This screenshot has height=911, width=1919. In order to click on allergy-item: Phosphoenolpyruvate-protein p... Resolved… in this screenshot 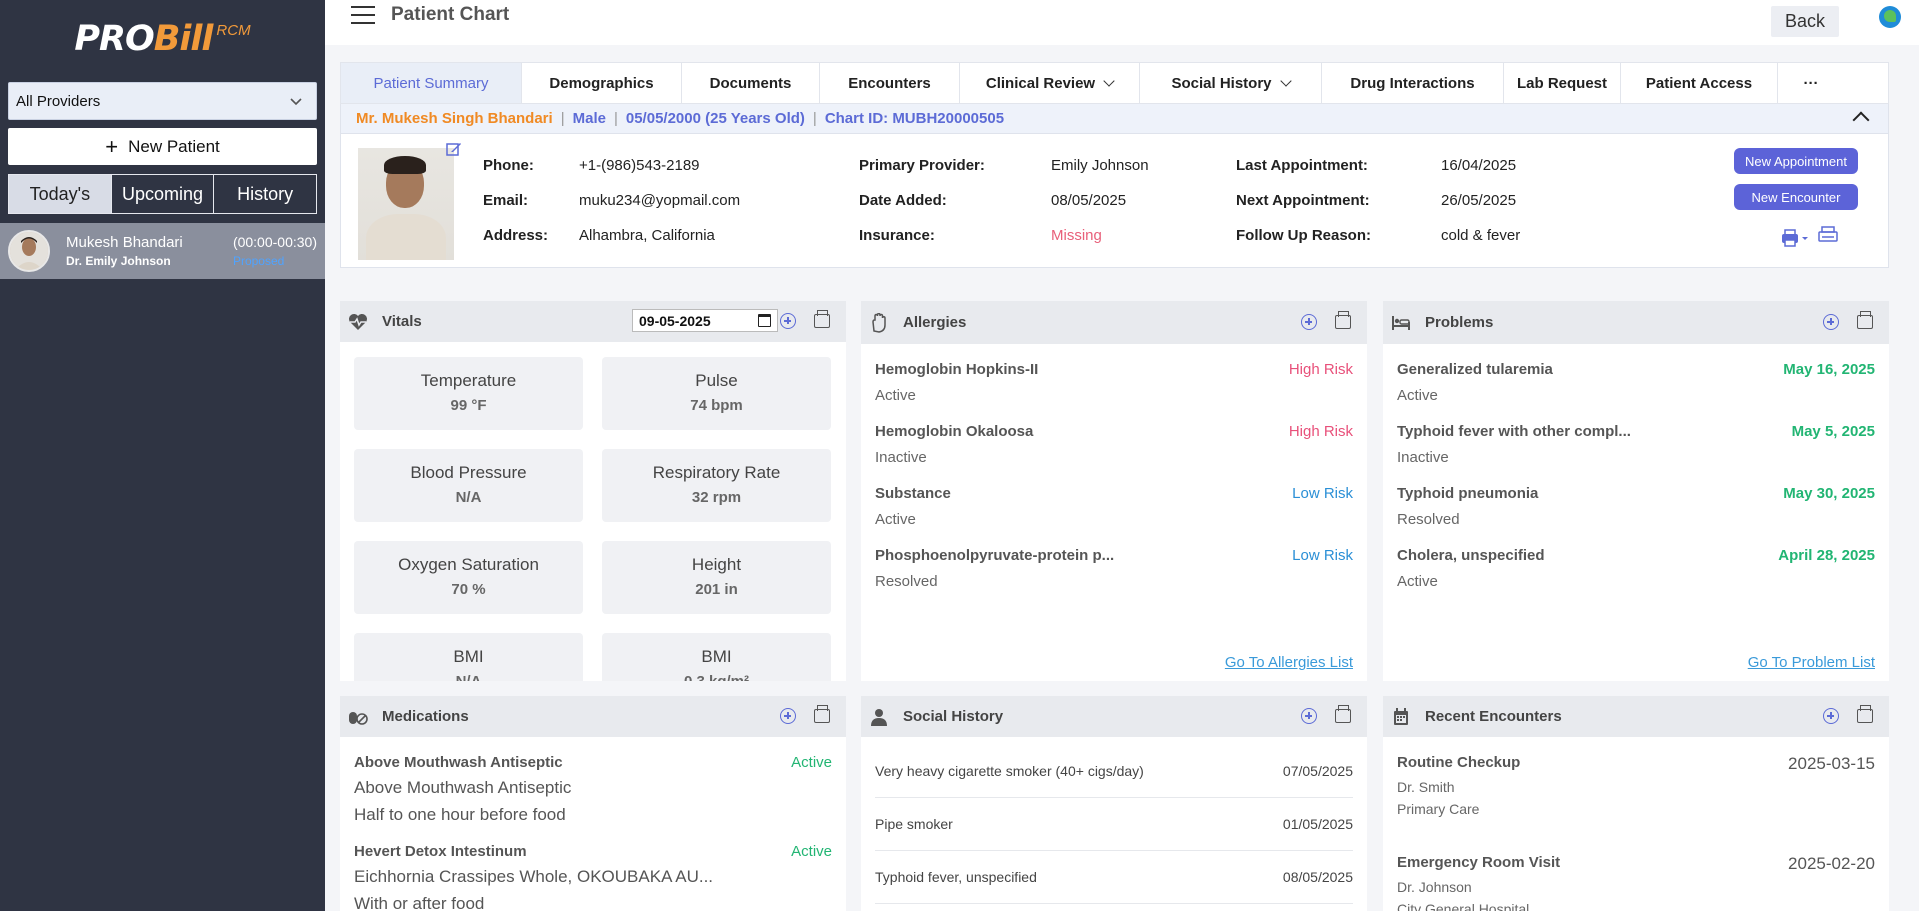, I will do `click(1114, 568)`.